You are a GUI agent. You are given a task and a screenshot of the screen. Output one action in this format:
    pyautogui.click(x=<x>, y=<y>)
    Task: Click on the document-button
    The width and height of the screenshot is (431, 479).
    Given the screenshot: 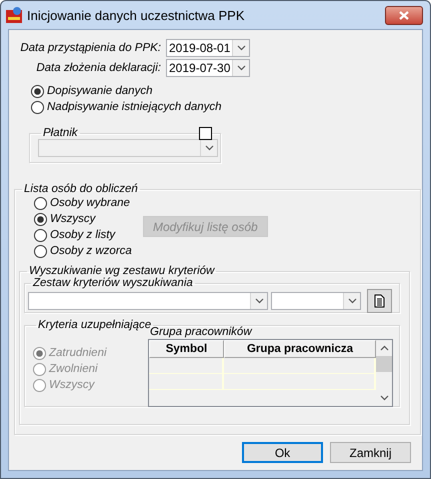 What is the action you would take?
    pyautogui.click(x=379, y=301)
    